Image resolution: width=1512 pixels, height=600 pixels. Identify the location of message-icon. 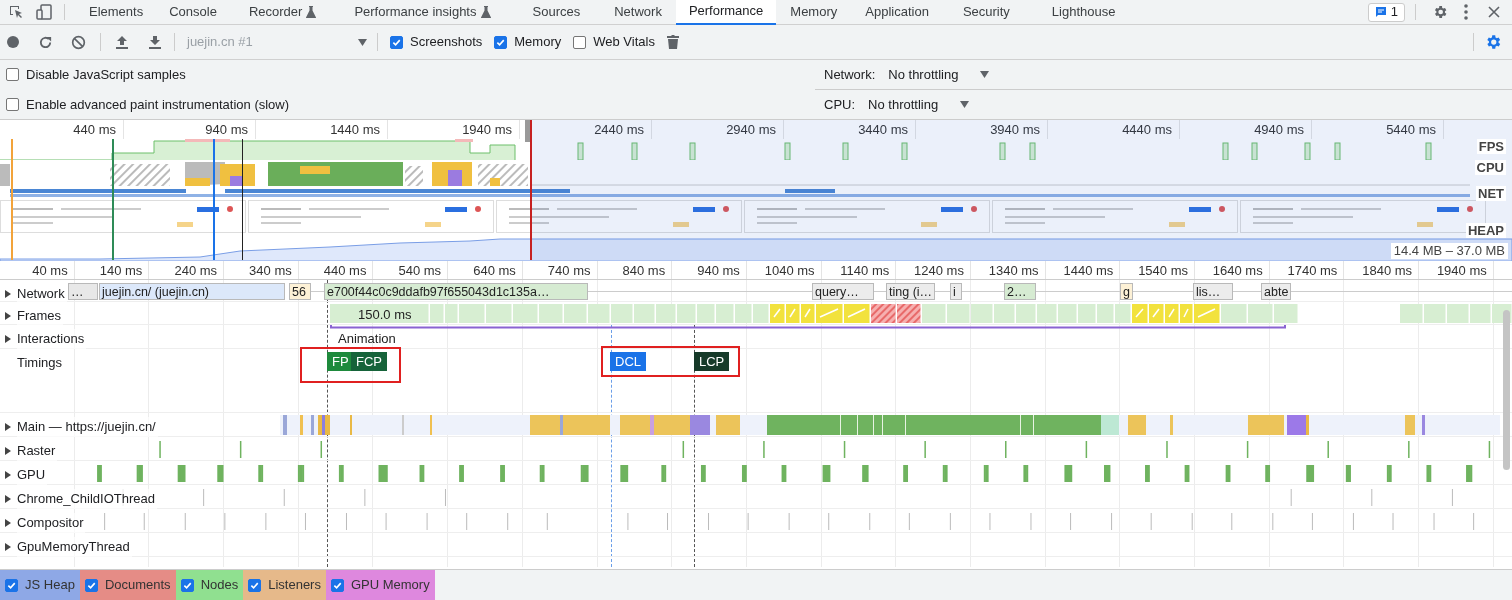
(1380, 12).